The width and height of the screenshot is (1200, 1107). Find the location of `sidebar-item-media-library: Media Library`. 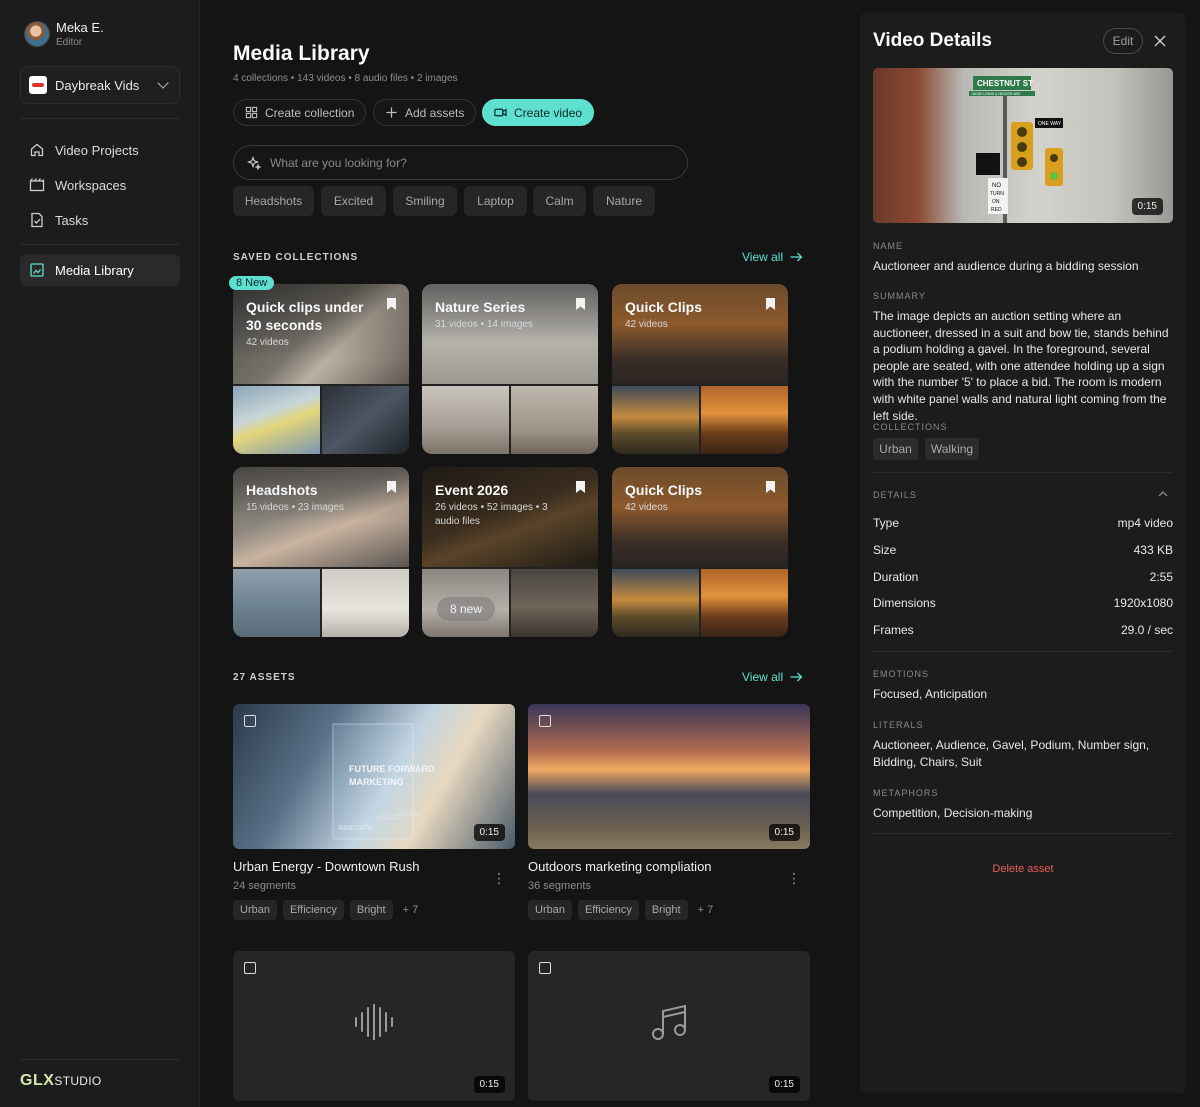

sidebar-item-media-library: Media Library is located at coordinates (100, 270).